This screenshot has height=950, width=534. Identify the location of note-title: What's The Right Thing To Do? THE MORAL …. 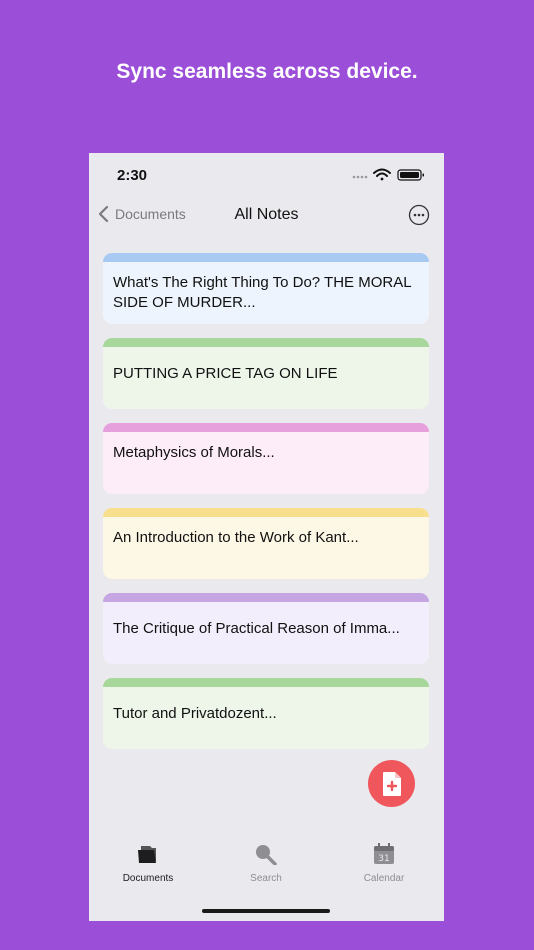
(262, 292).